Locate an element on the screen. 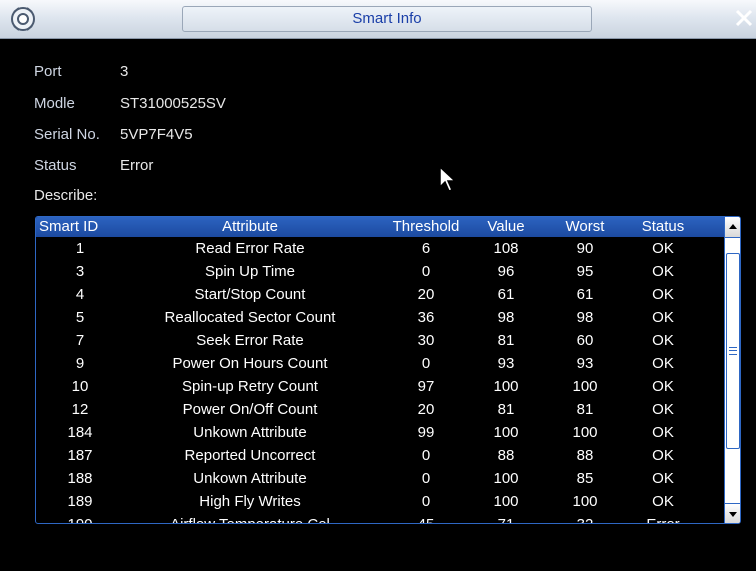 The width and height of the screenshot is (756, 571). cell-threshold: 97 is located at coordinates (426, 386).